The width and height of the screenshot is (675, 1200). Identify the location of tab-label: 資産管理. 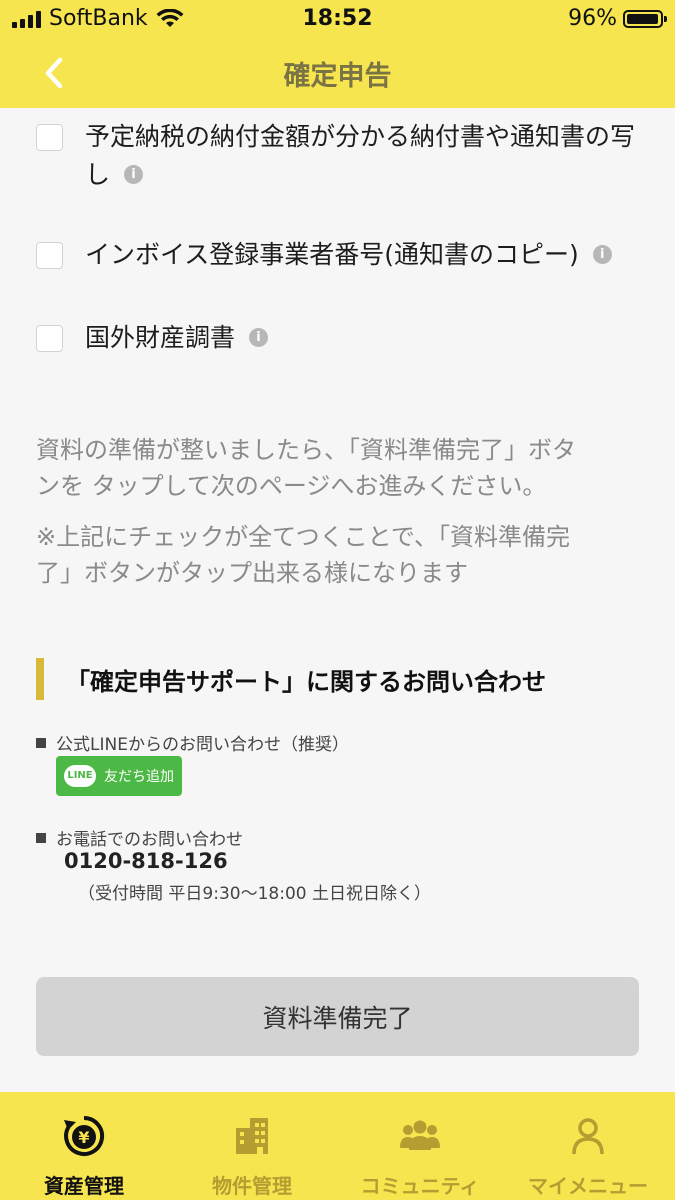
(84, 1186).